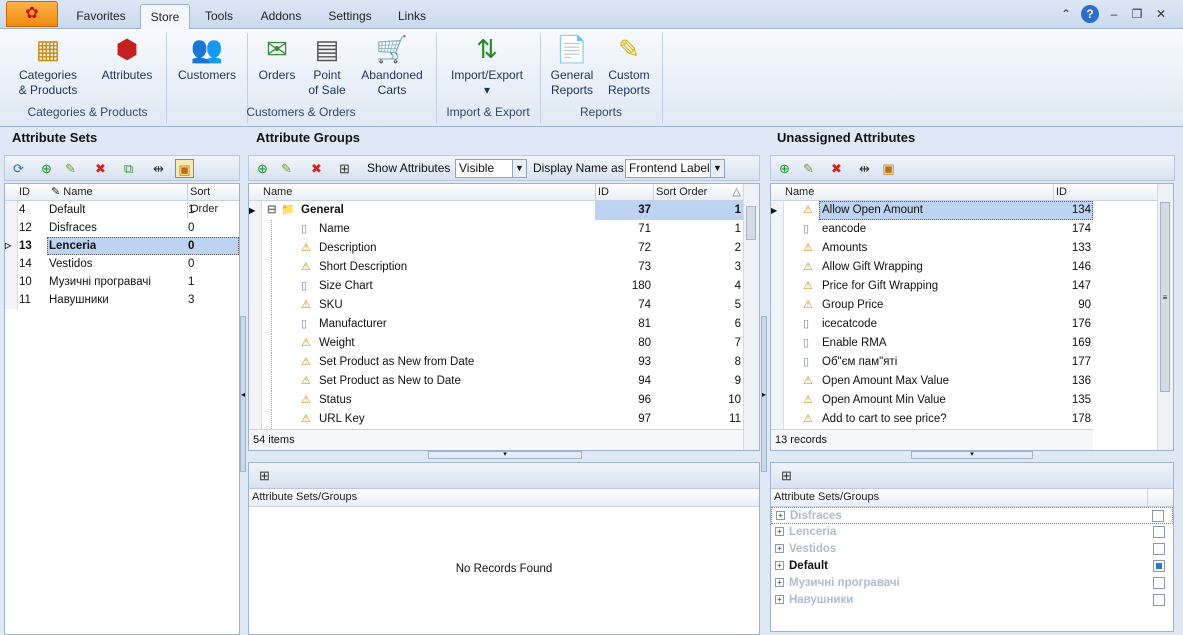  I want to click on table-row: 12 Disfraces 0, so click(122, 228).